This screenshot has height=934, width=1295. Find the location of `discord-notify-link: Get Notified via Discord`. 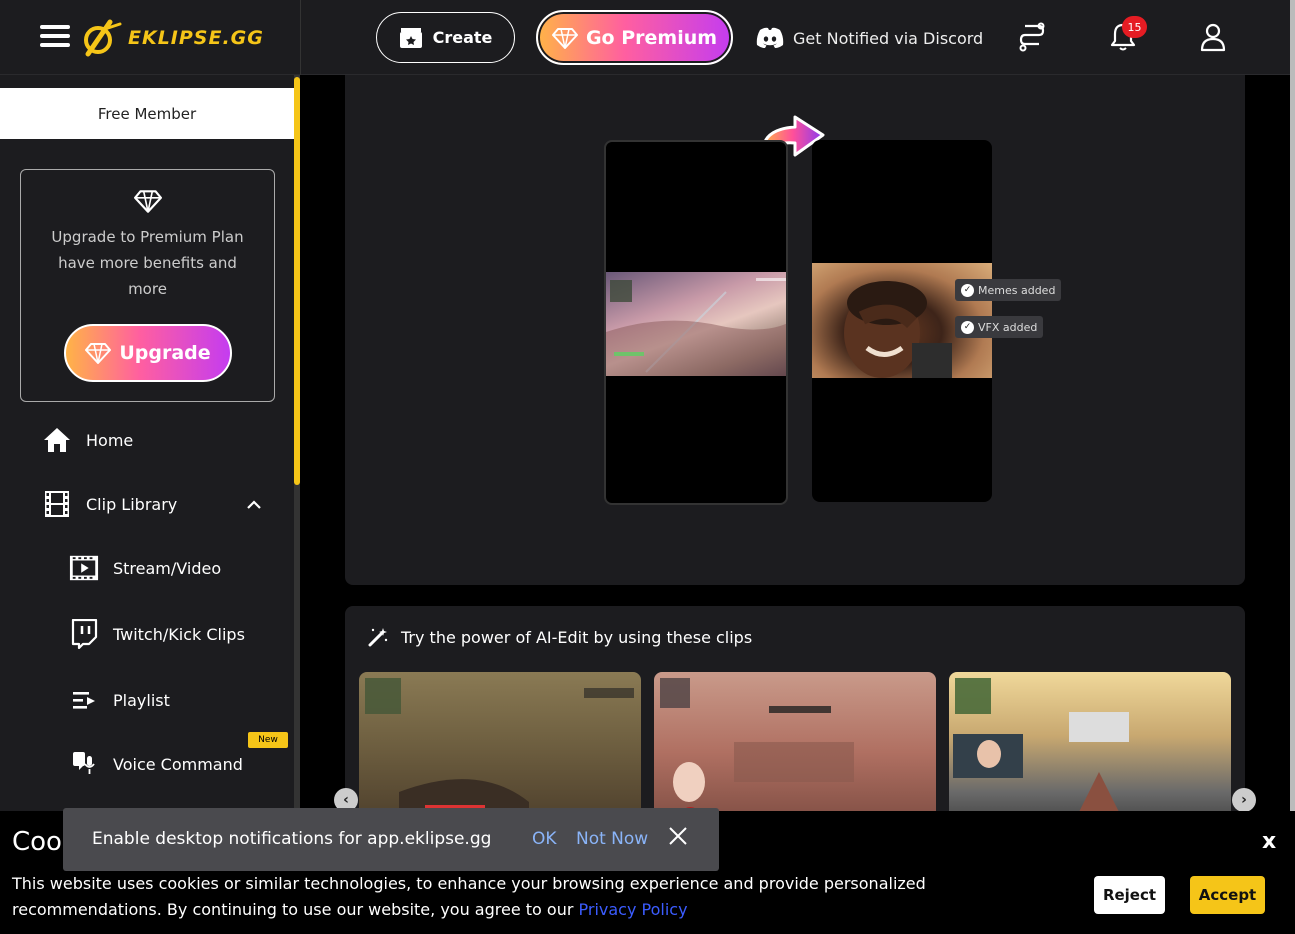

discord-notify-link: Get Notified via Discord is located at coordinates (869, 38).